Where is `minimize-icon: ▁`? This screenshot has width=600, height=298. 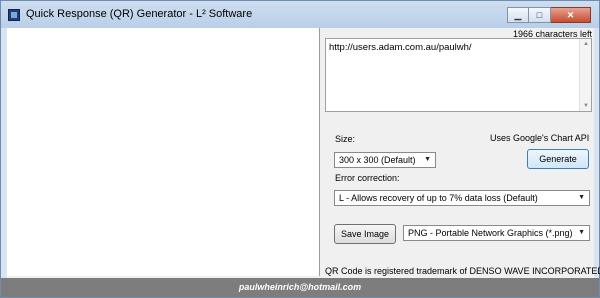 minimize-icon: ▁ is located at coordinates (518, 14).